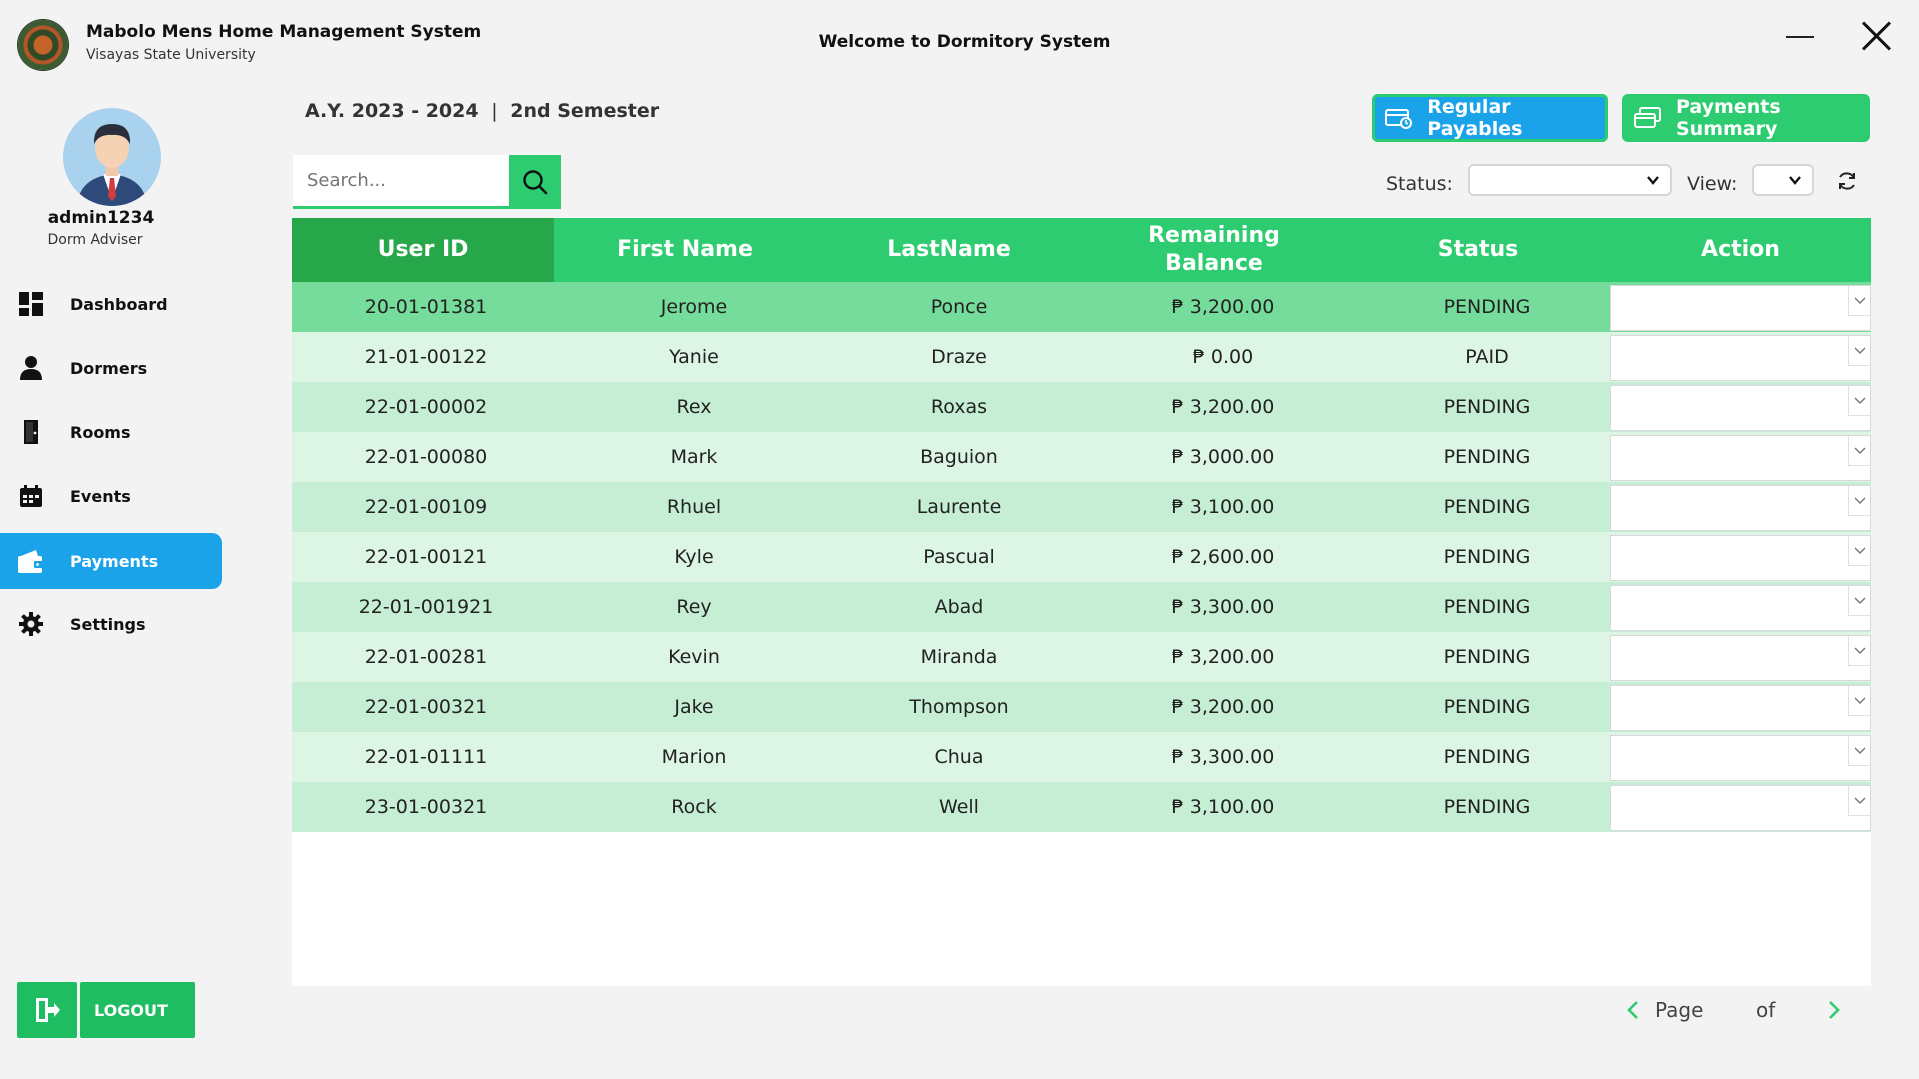  I want to click on column-header-status: Status, so click(1478, 250).